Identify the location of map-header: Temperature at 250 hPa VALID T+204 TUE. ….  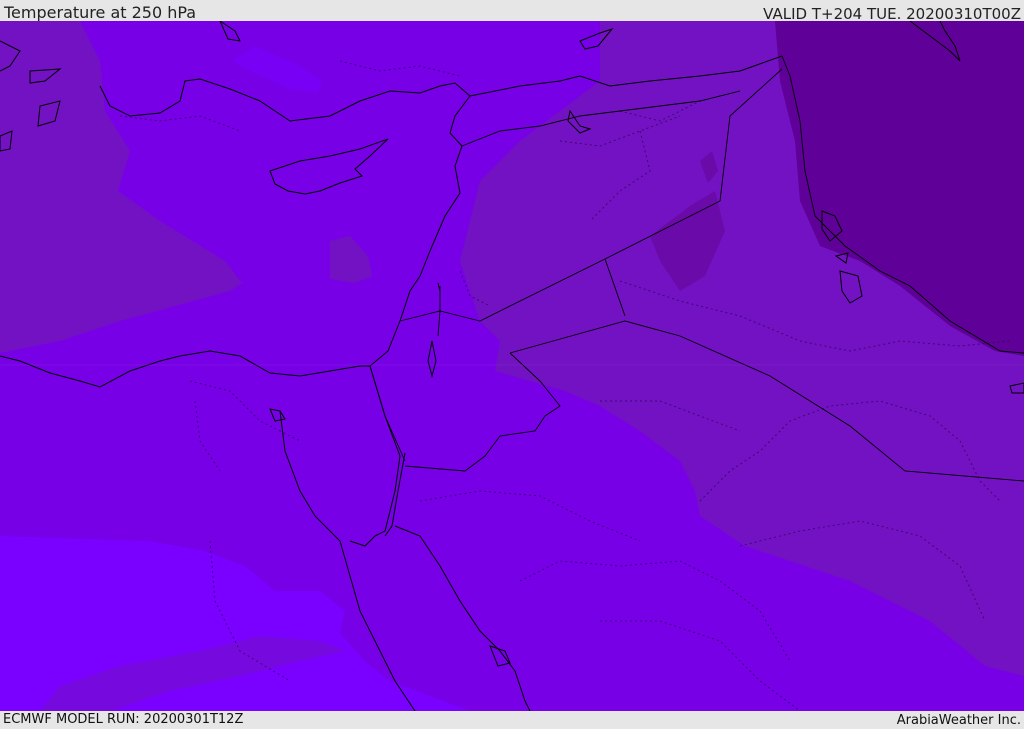
(512, 11).